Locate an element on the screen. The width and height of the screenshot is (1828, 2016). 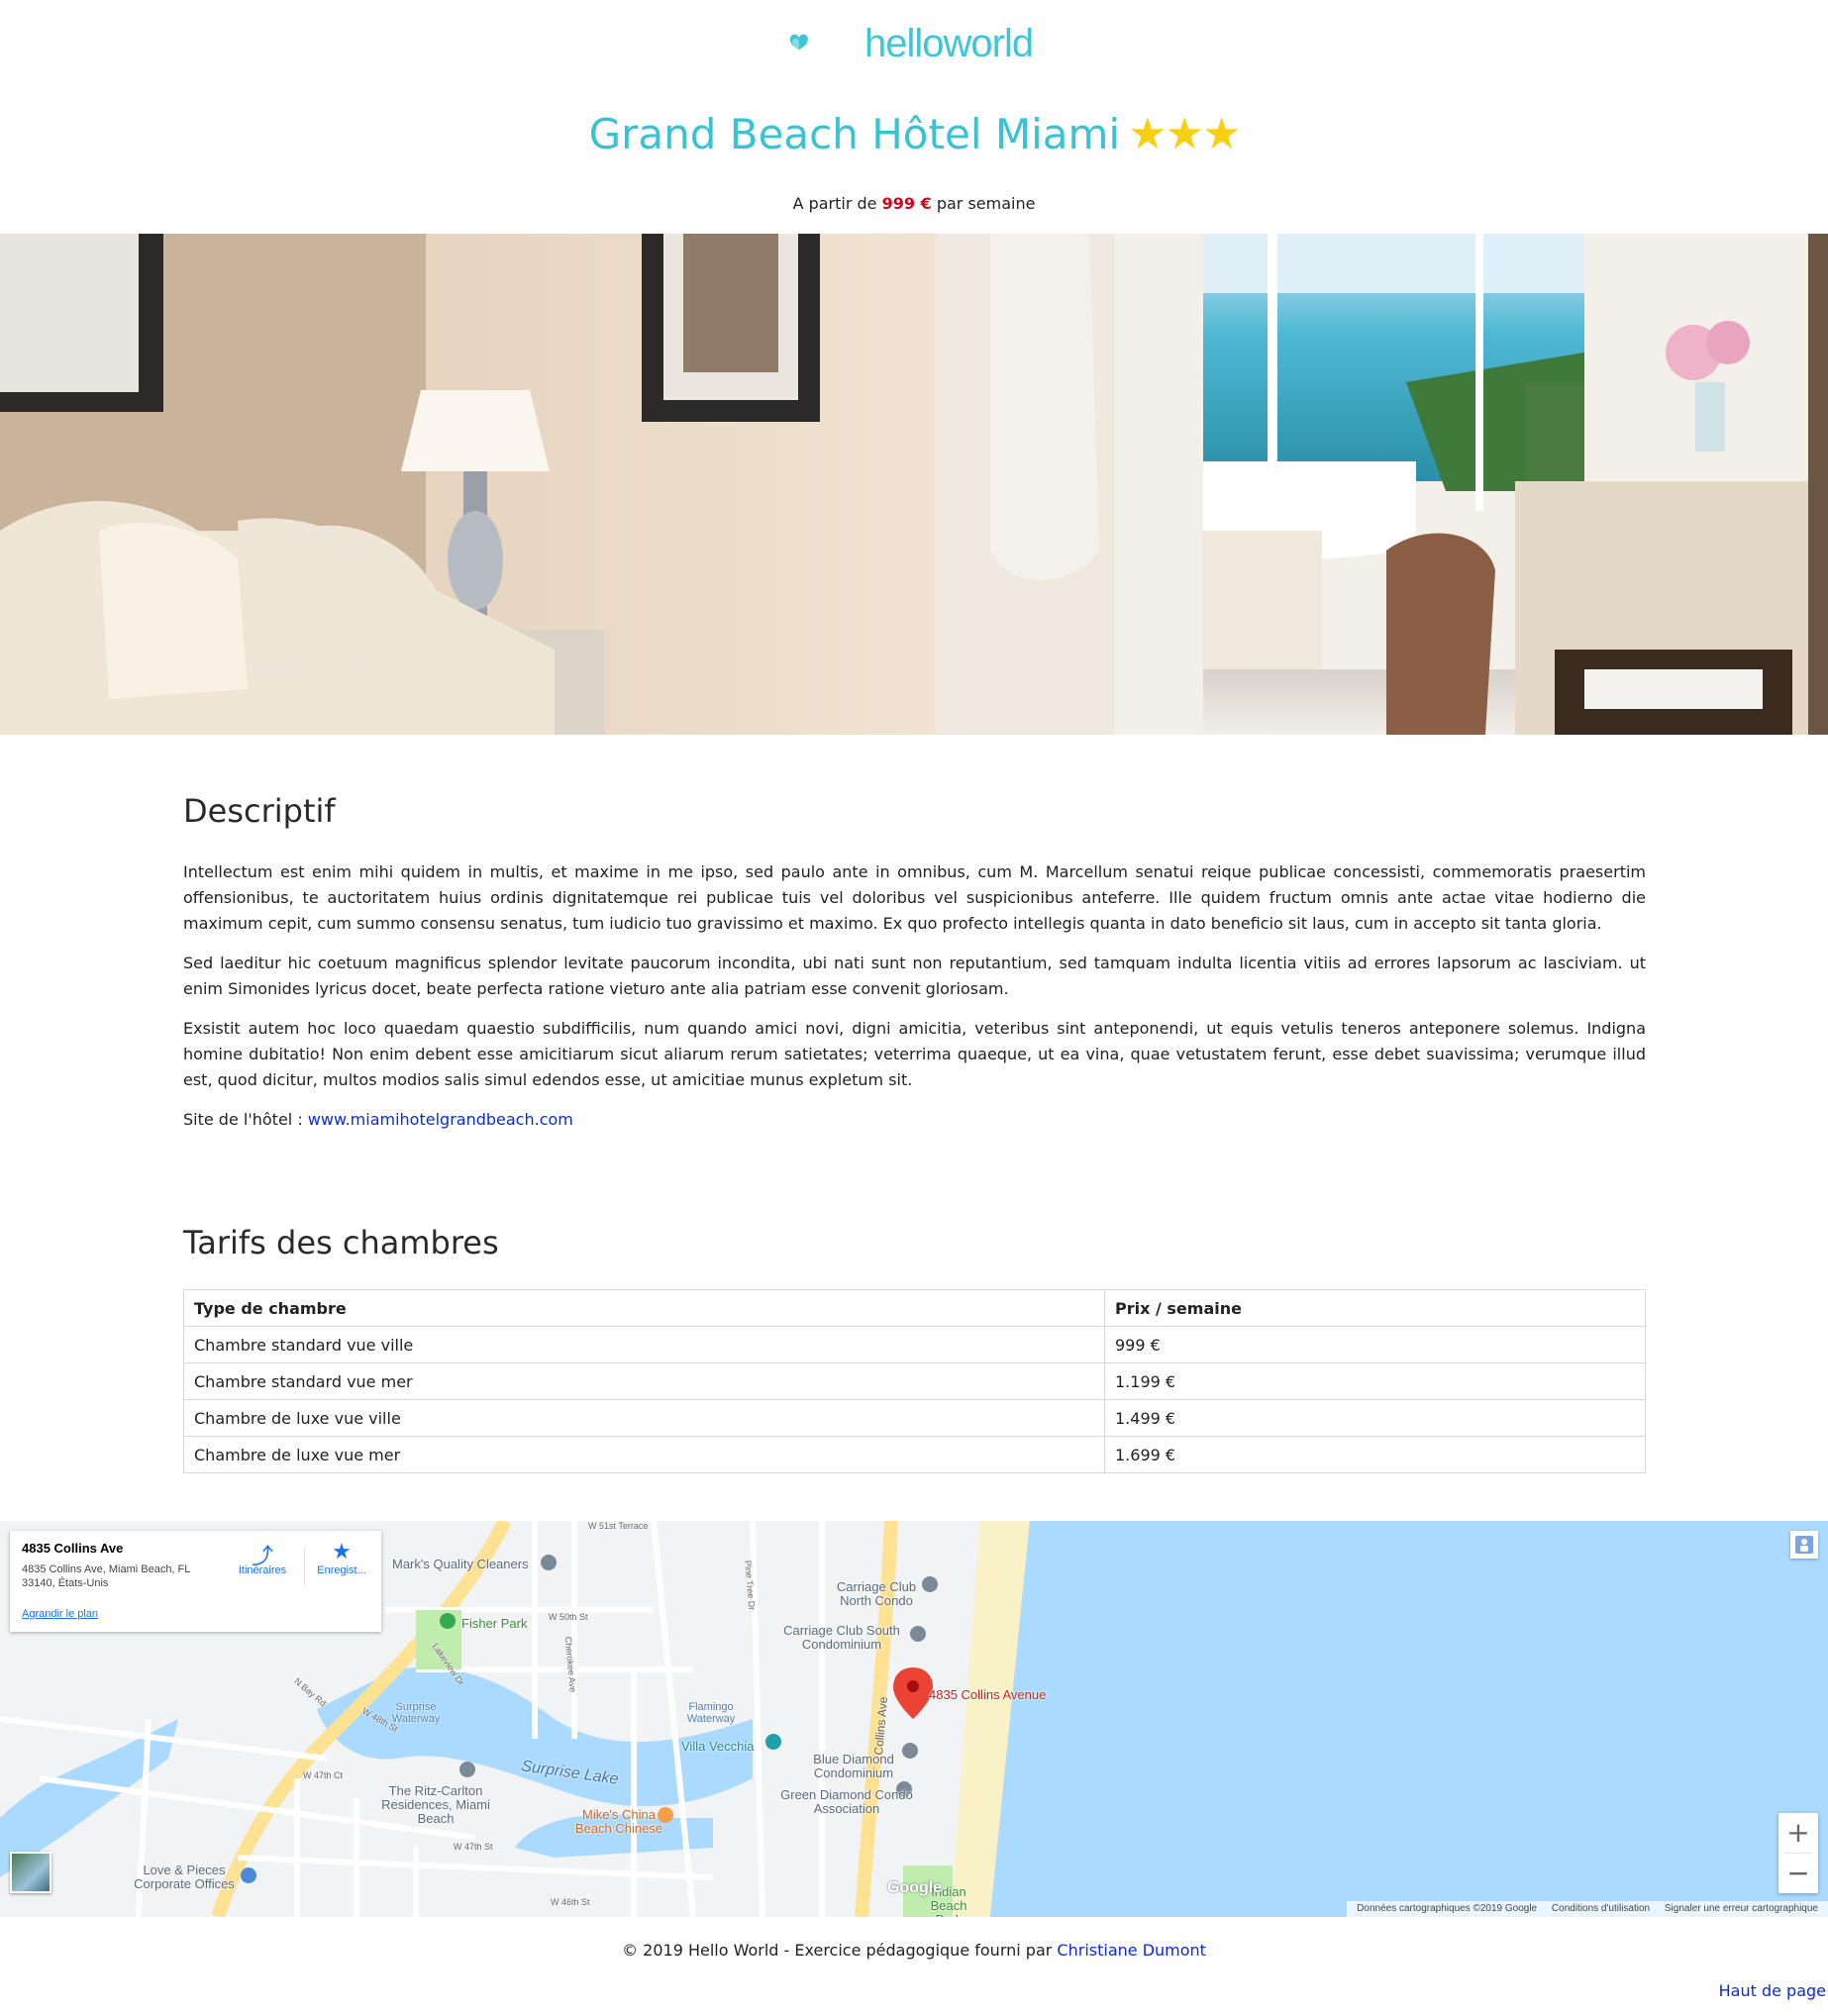
directions-icon: ⤴ is located at coordinates (262, 1556).